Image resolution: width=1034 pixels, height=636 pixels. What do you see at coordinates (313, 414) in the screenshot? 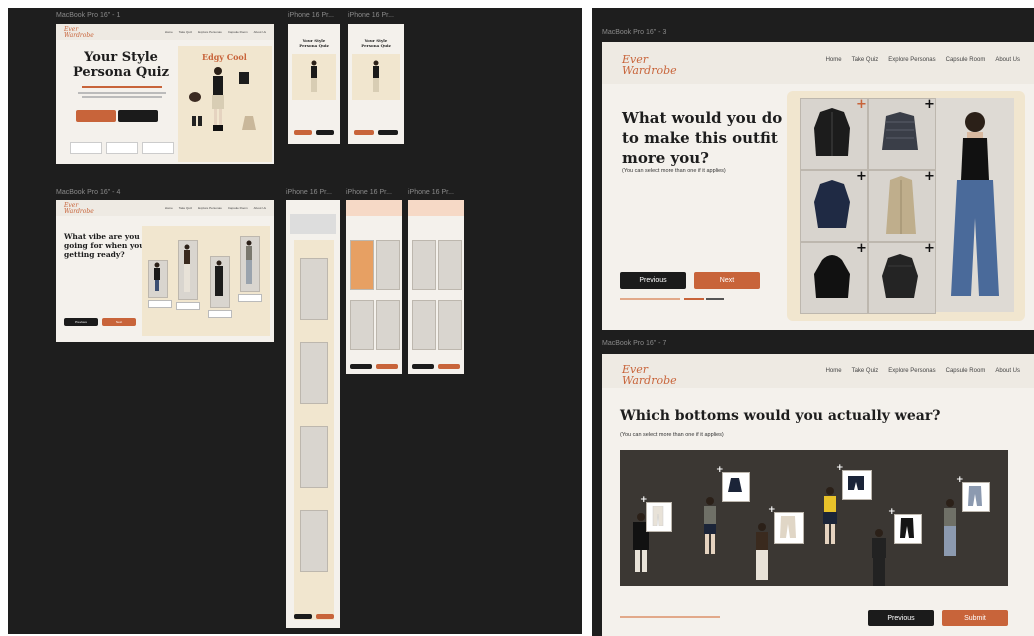
I see `frame-phone-vibe` at bounding box center [313, 414].